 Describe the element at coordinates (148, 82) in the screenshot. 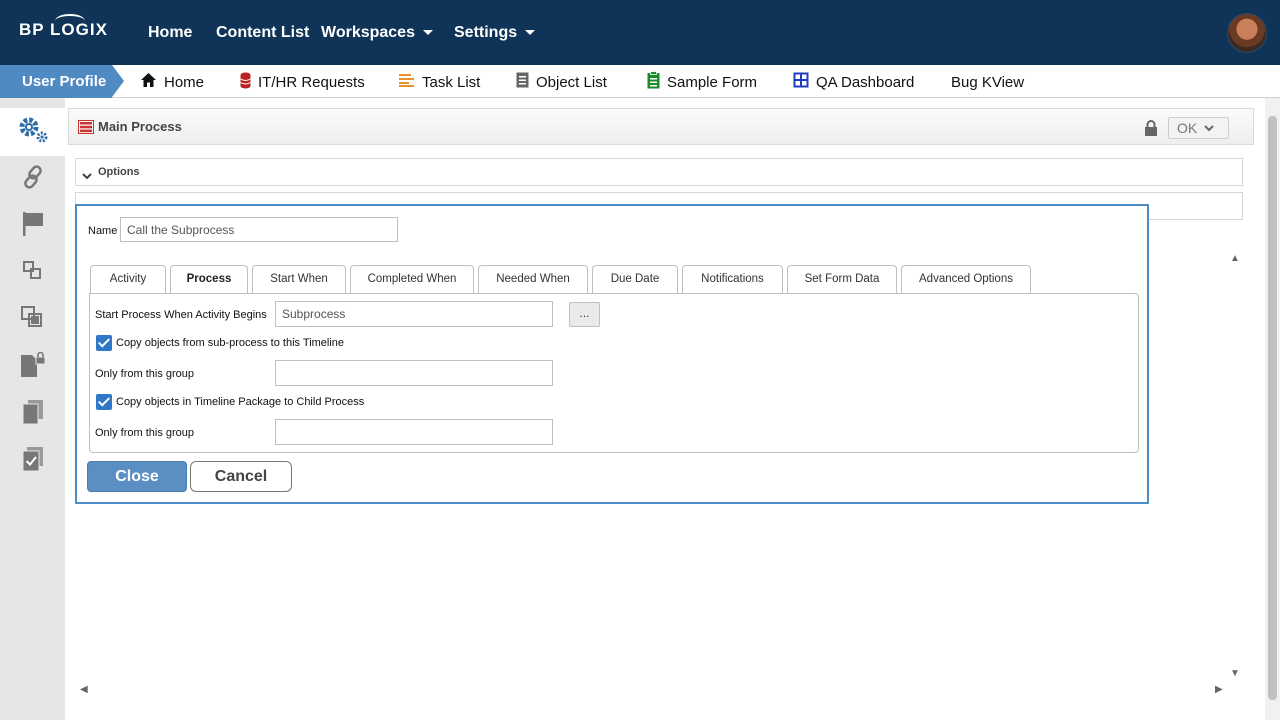

I see `home-icon` at that location.